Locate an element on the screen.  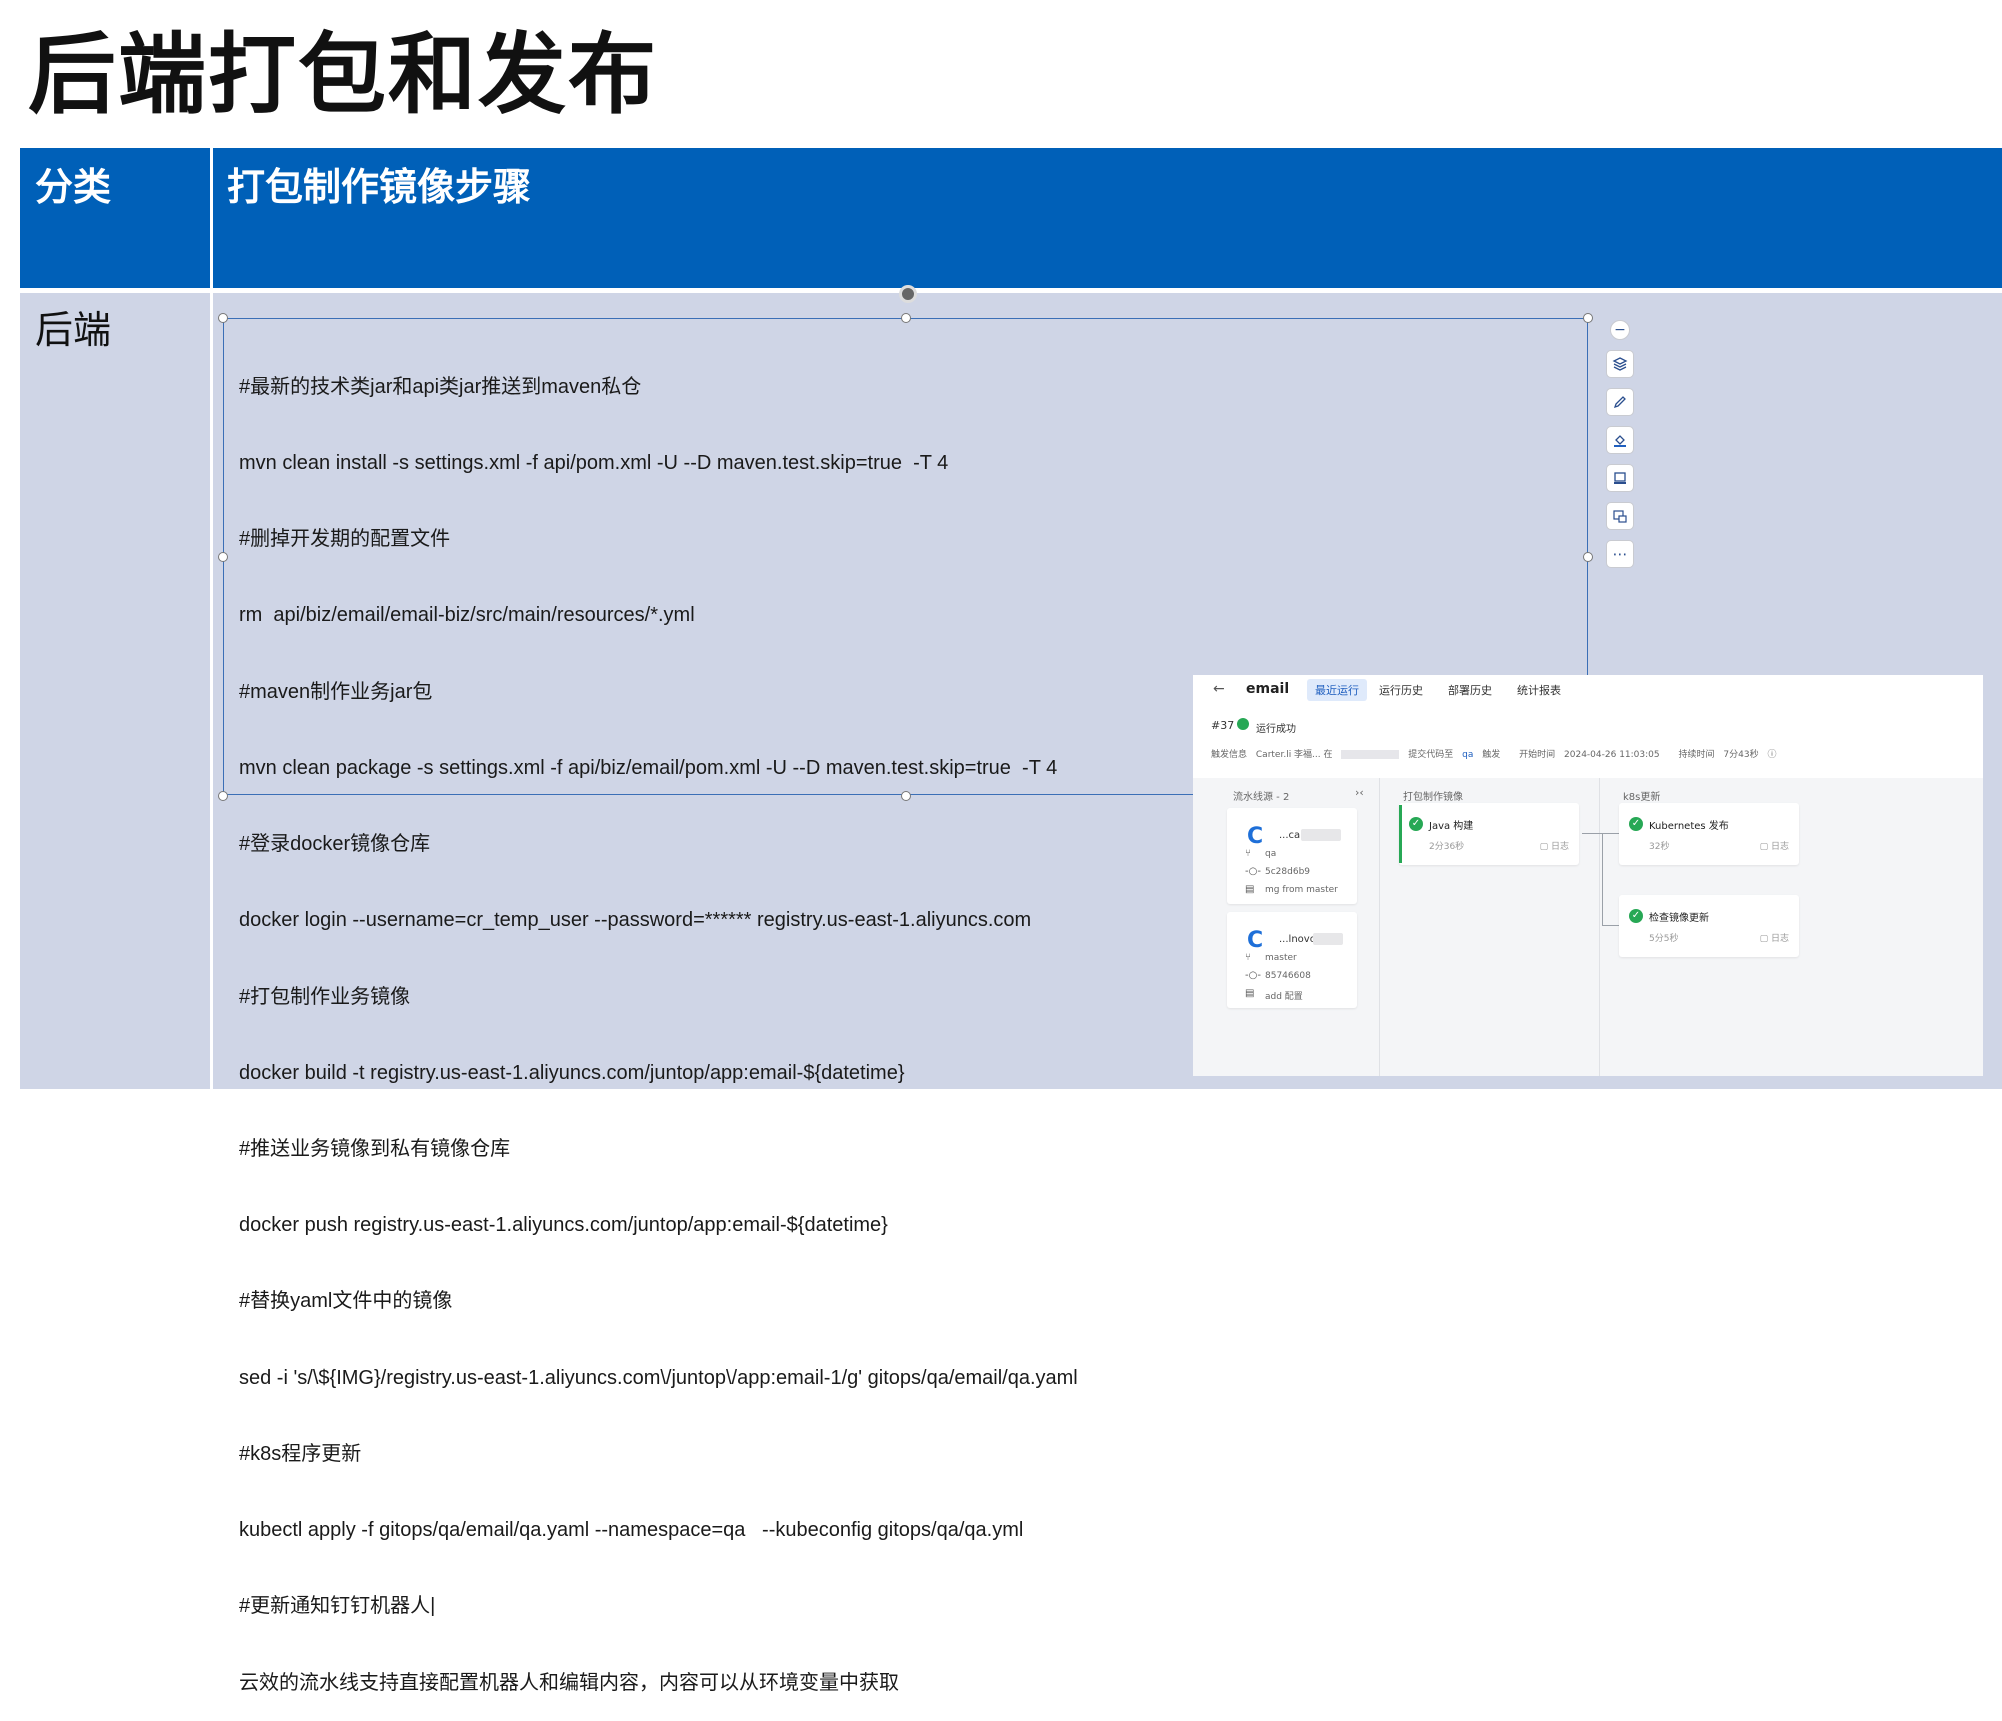
start-time: 2024-04-26 11:03:05 is located at coordinates (1612, 755).